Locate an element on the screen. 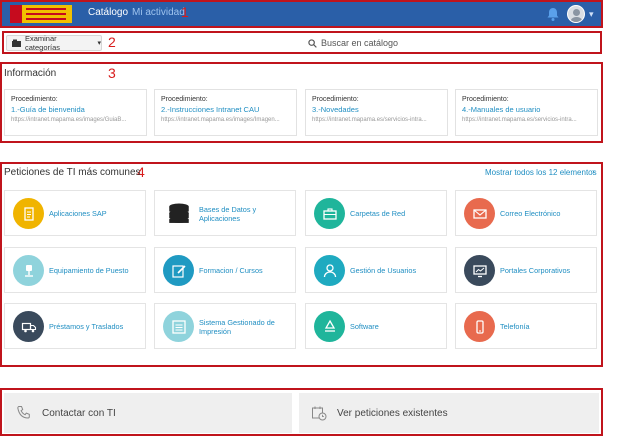 The width and height of the screenshot is (620, 436). info-card-title: 3.-Novedades is located at coordinates (376, 109).